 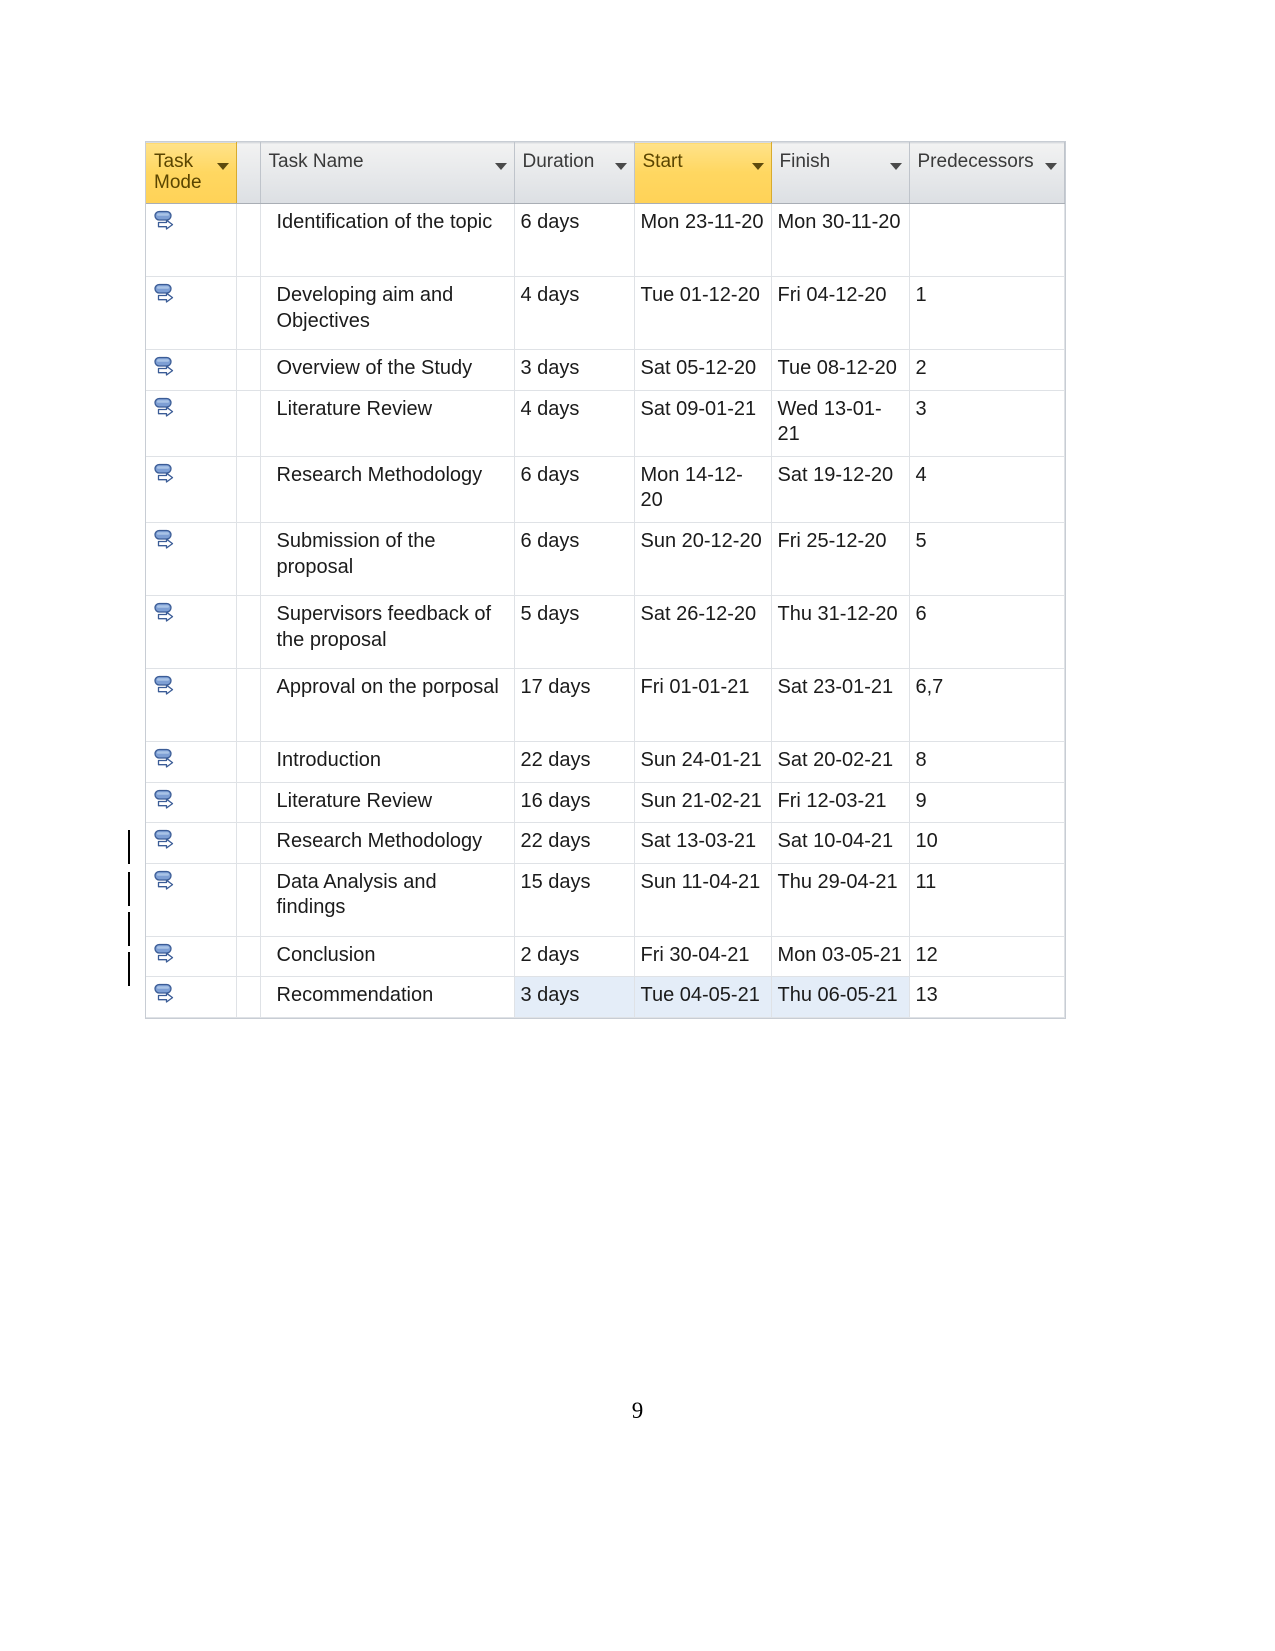 I want to click on cell-task-name: Introduction, so click(x=387, y=762).